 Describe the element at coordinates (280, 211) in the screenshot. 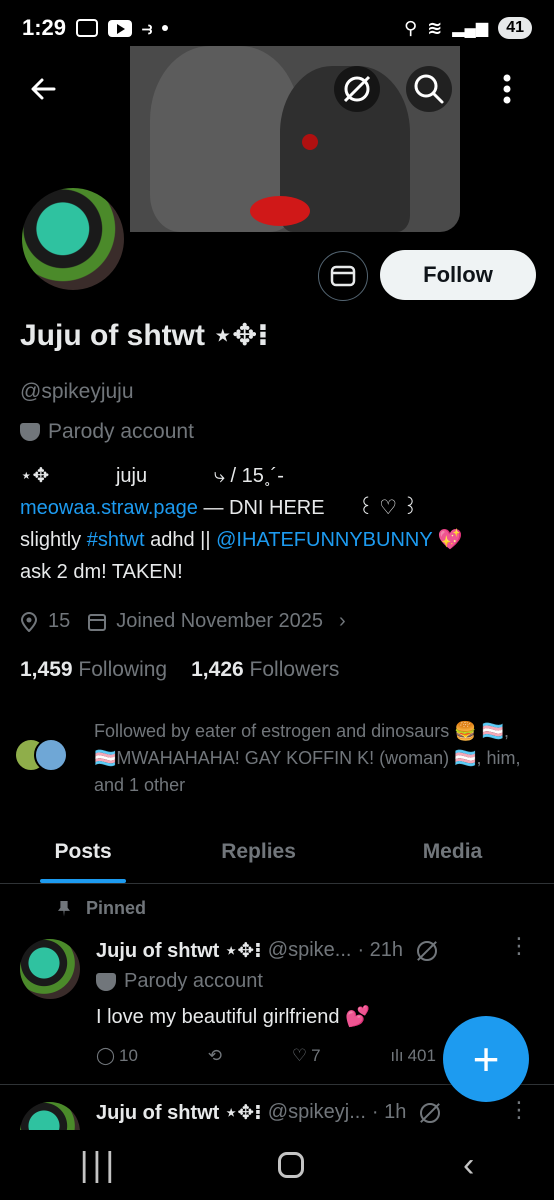

I see `banner-red-bow` at that location.